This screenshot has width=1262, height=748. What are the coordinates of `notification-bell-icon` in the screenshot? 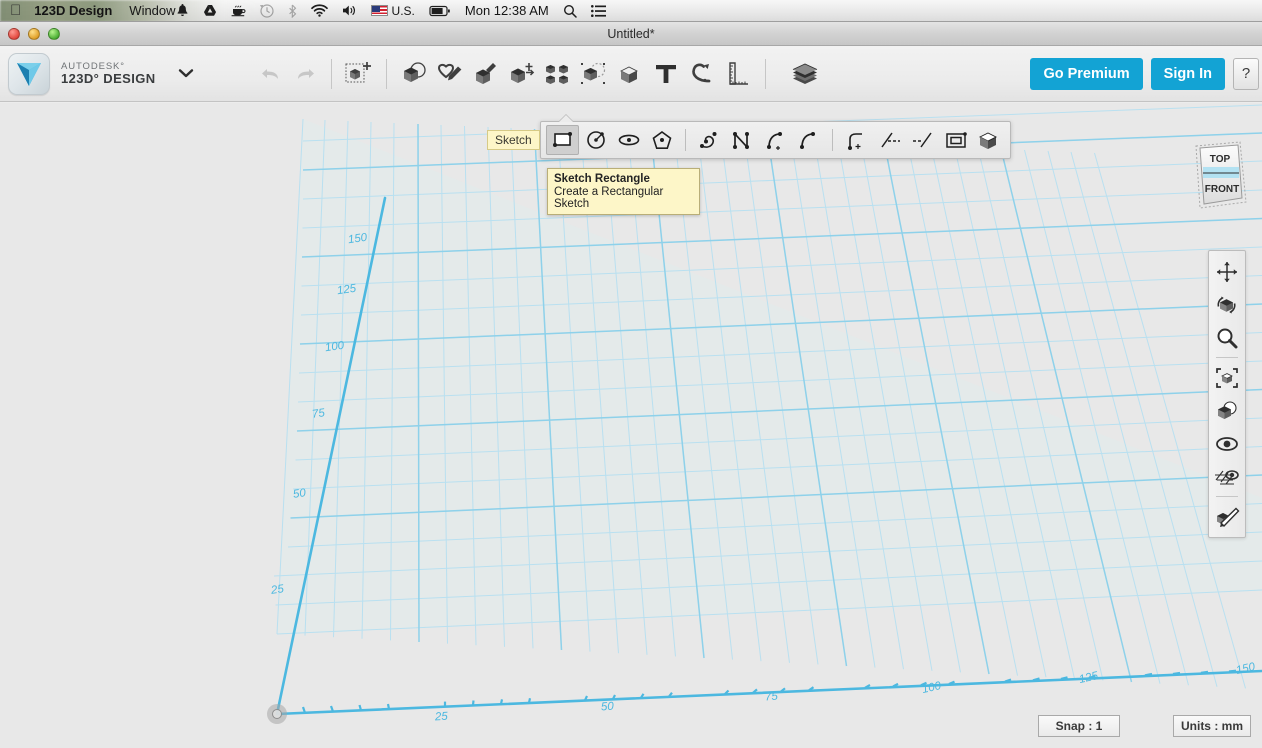 It's located at (182, 10).